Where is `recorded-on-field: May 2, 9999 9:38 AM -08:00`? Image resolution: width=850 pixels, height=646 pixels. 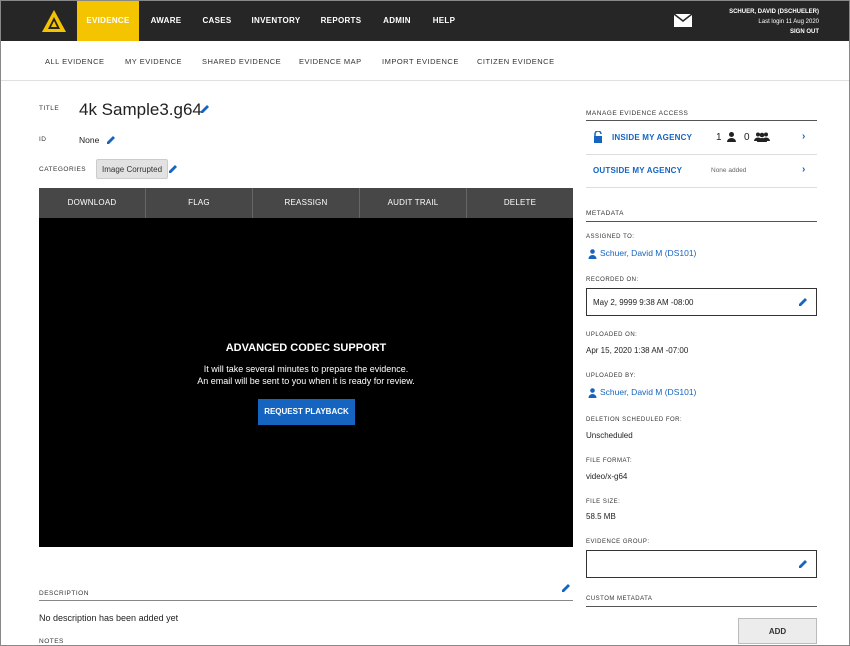 recorded-on-field: May 2, 9999 9:38 AM -08:00 is located at coordinates (701, 302).